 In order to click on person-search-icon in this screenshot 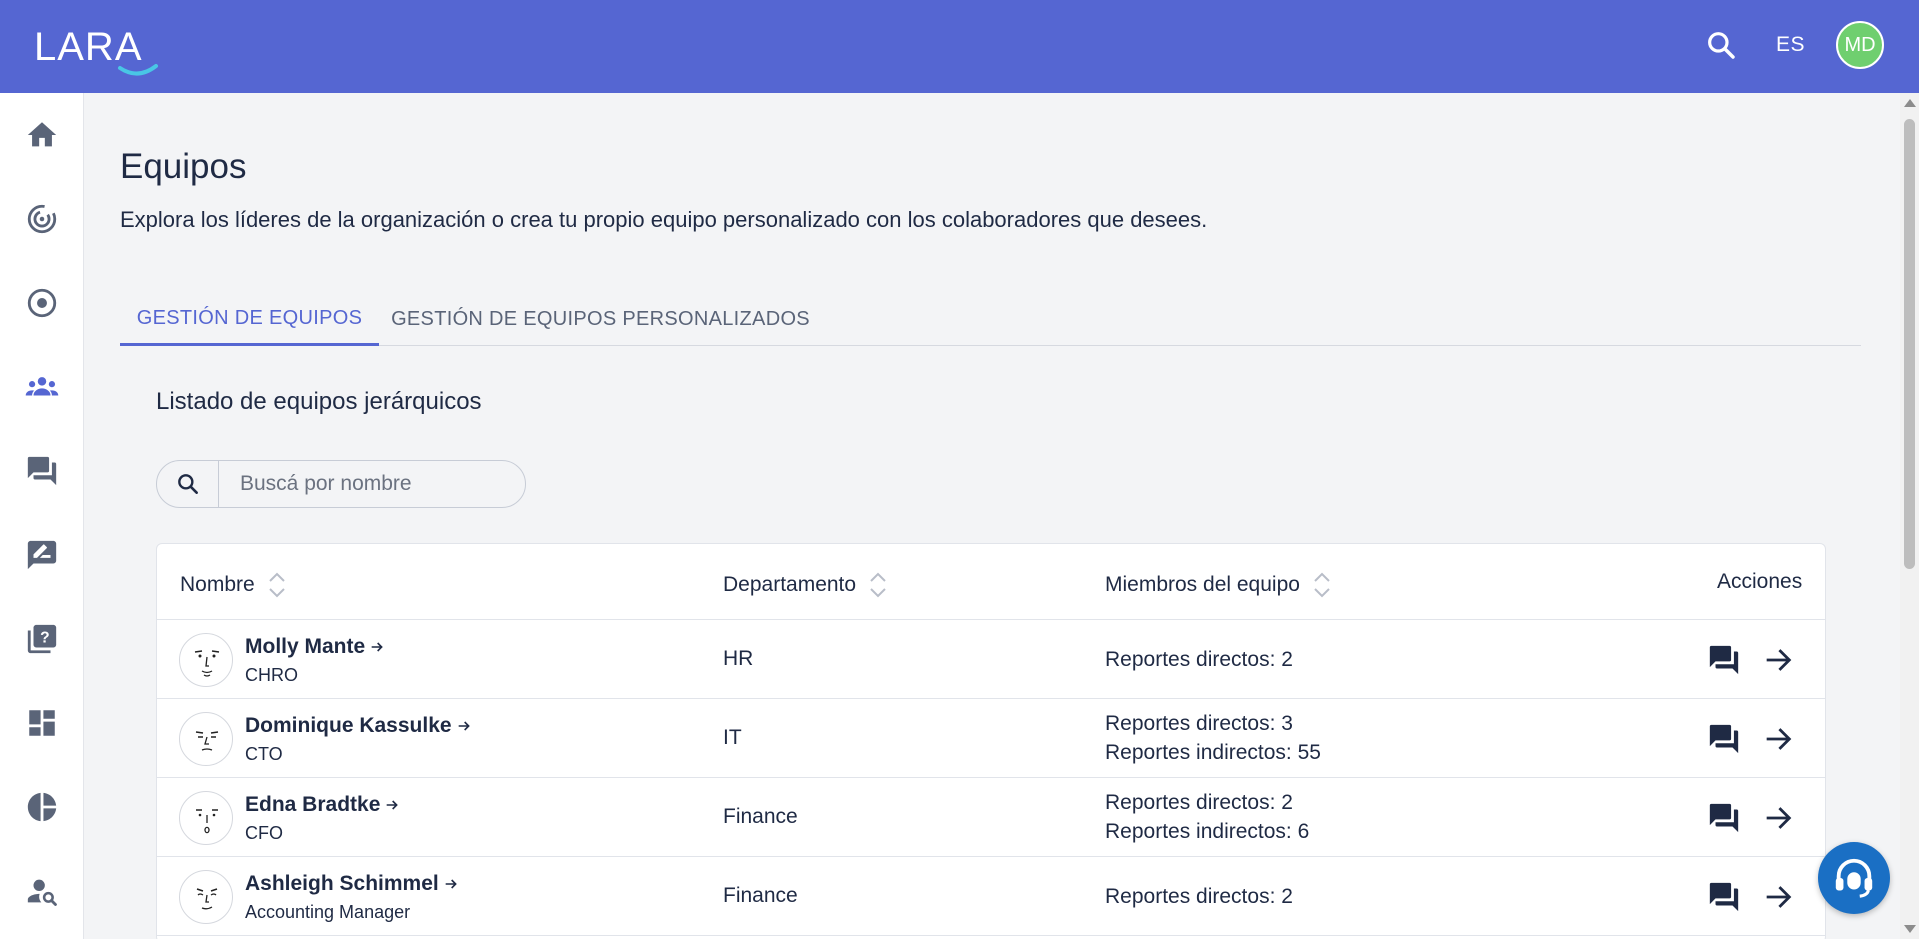, I will do `click(42, 891)`.